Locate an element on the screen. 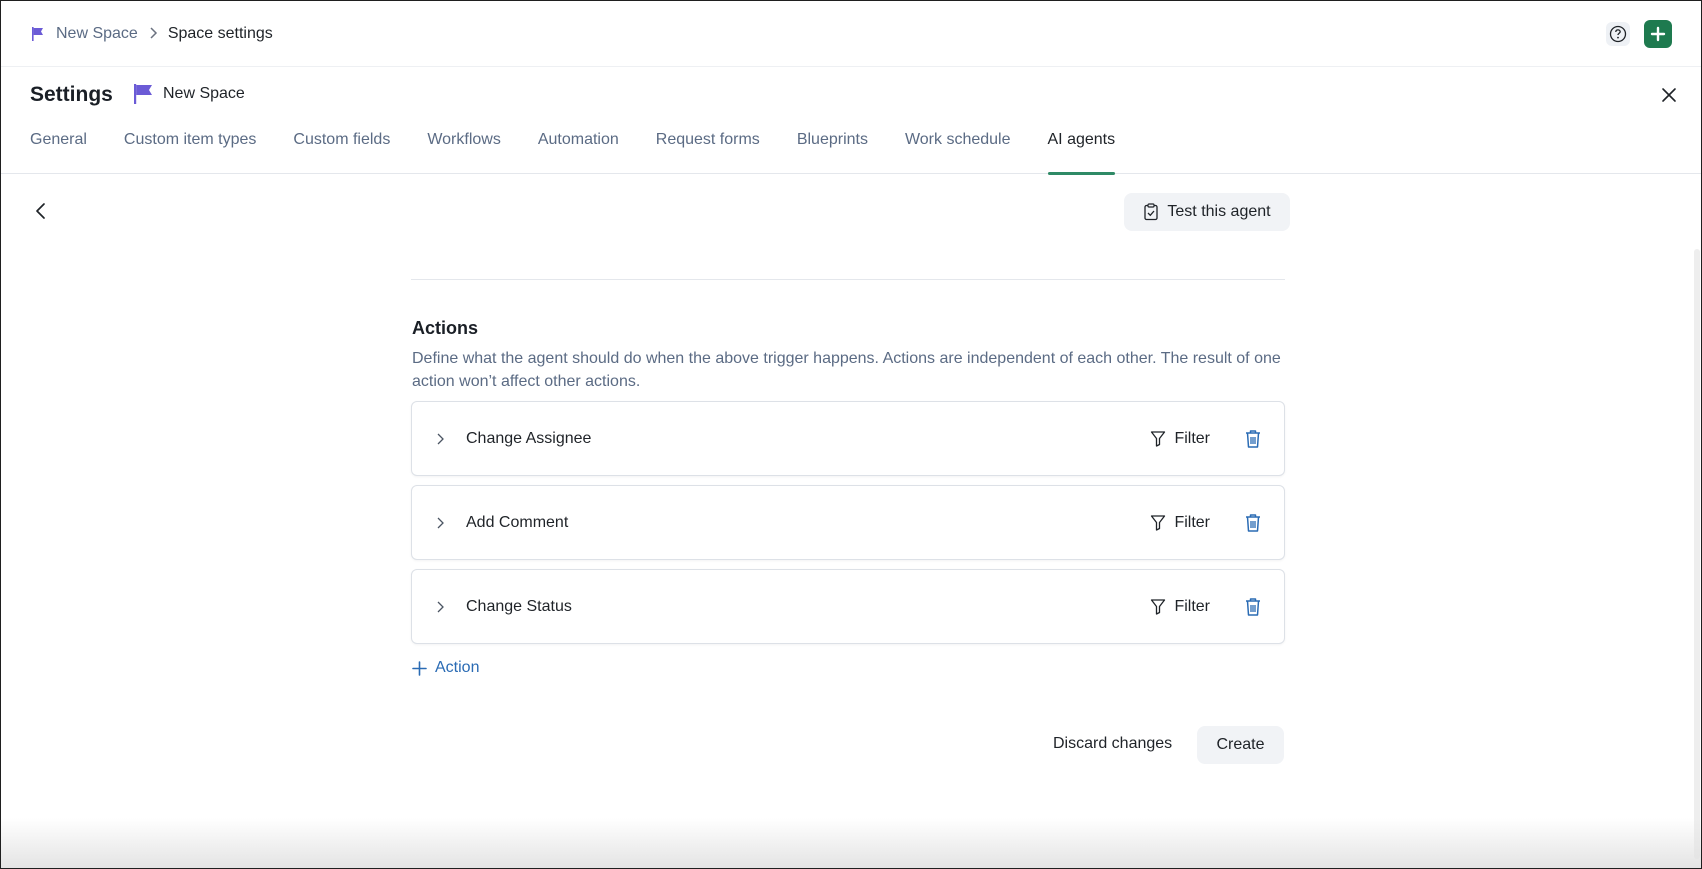  tab-custom-item-types: Custom item types is located at coordinates (190, 149).